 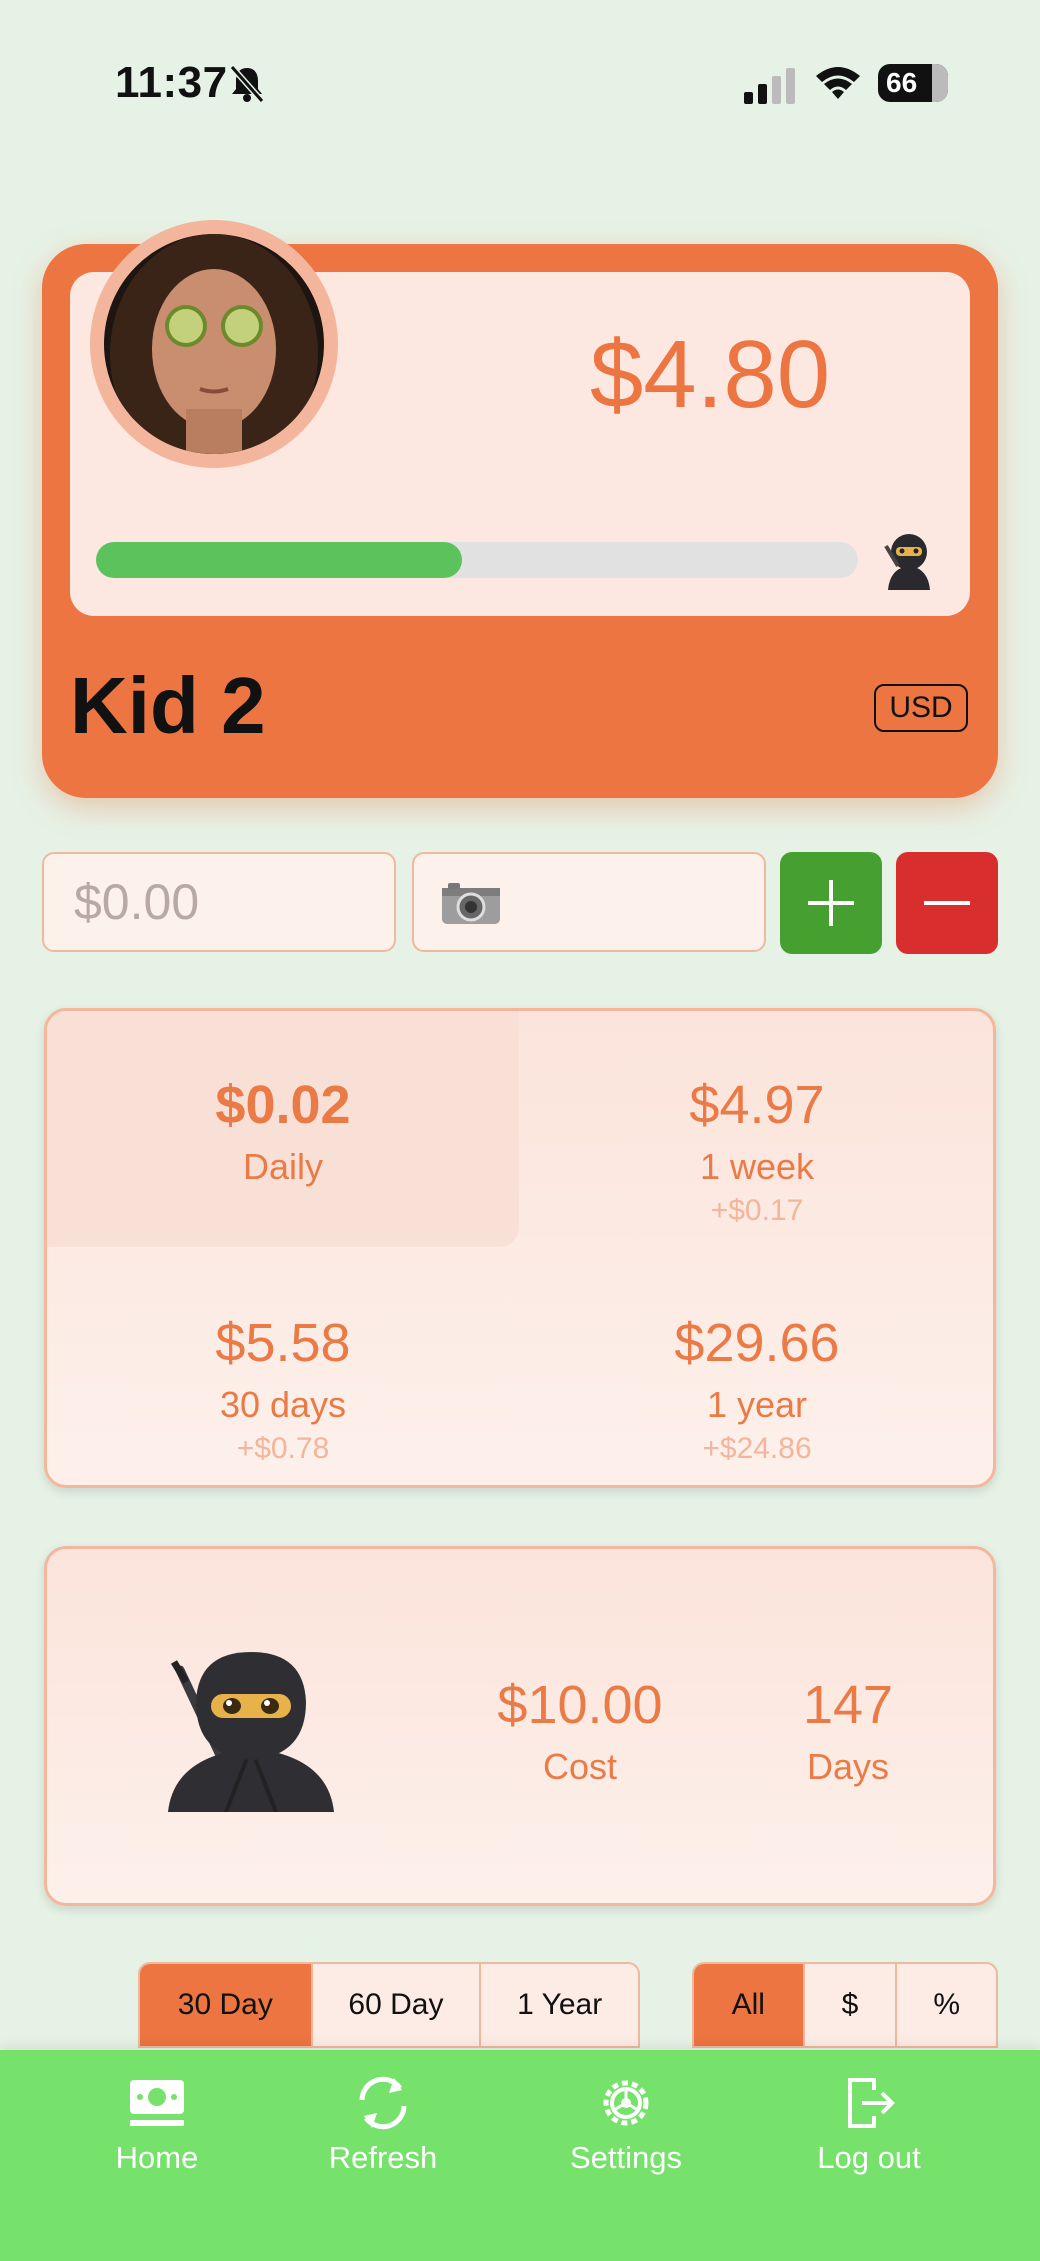 I want to click on stat-label: 30 days, so click(x=283, y=1404).